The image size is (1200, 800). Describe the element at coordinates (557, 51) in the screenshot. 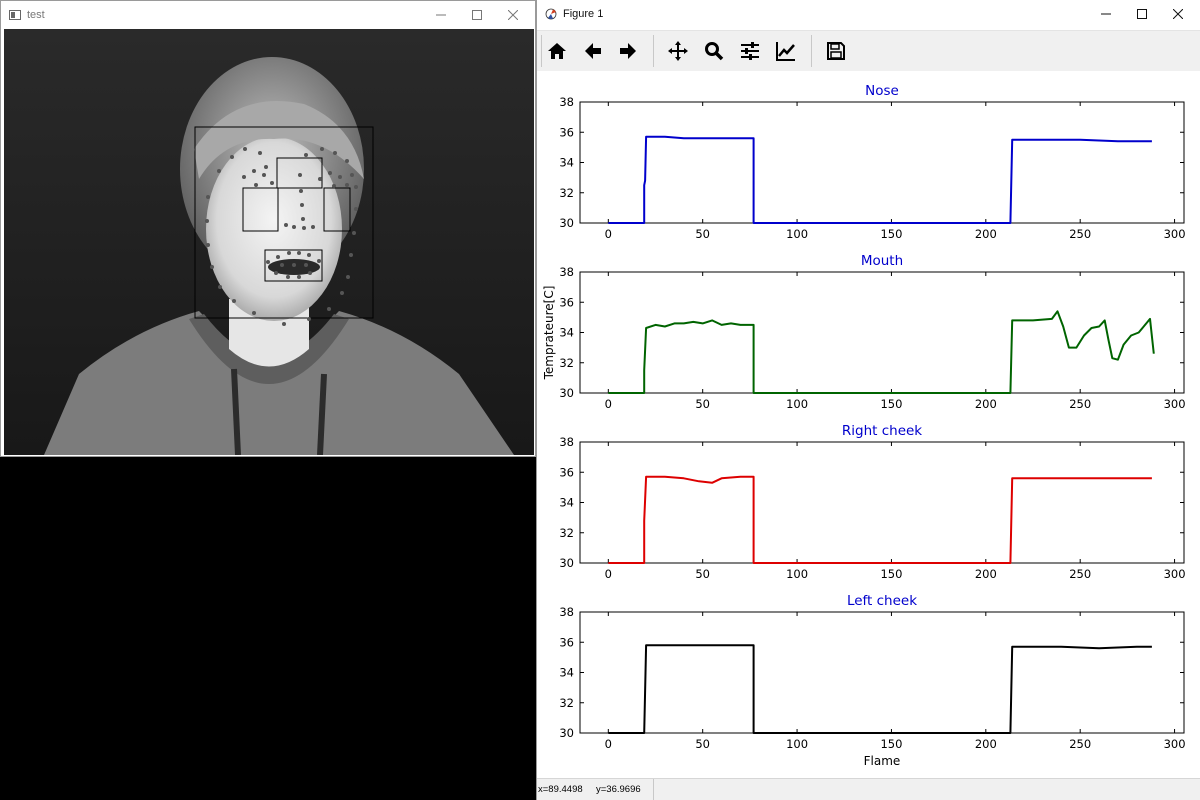

I see `home-button` at that location.